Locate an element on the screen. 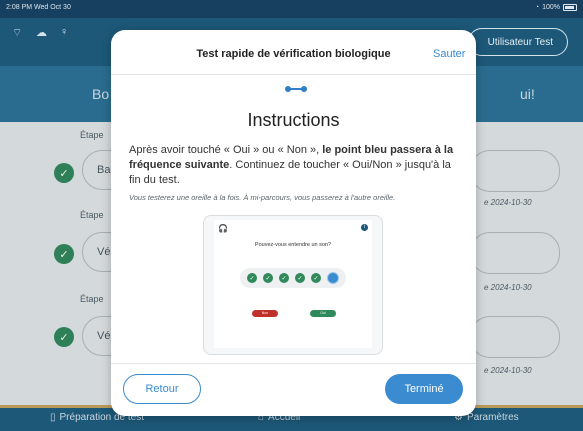 This screenshot has width=583, height=431. skip-button: Sauter is located at coordinates (449, 54).